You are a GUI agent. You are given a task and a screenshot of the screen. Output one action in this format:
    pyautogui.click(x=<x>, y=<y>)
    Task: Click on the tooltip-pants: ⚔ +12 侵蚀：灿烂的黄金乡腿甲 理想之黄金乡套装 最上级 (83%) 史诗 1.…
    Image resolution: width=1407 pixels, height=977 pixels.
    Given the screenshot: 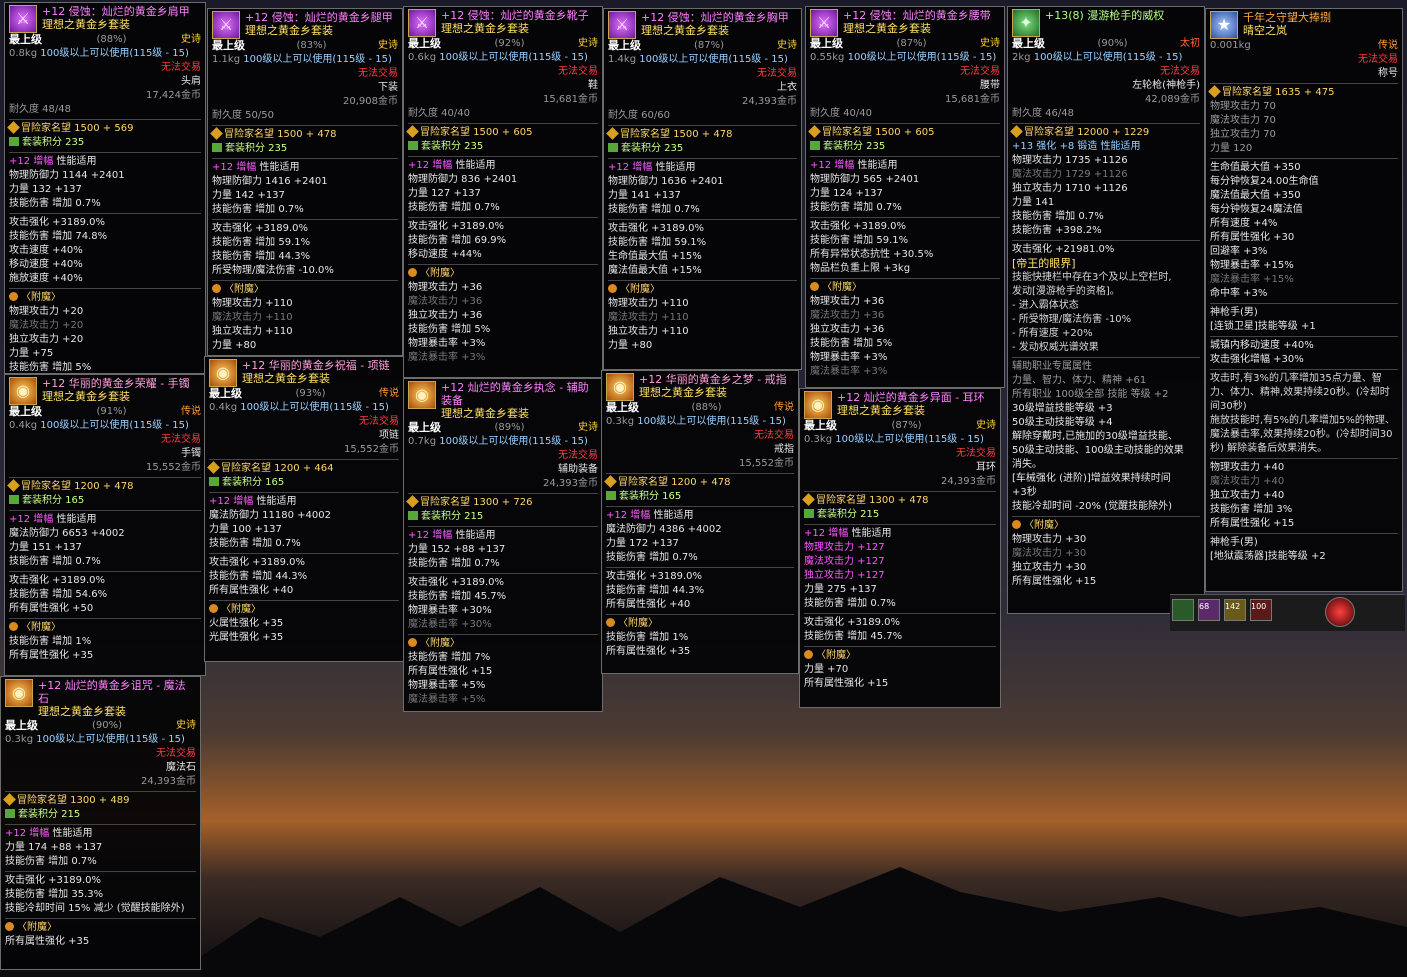 What is the action you would take?
    pyautogui.click(x=305, y=182)
    